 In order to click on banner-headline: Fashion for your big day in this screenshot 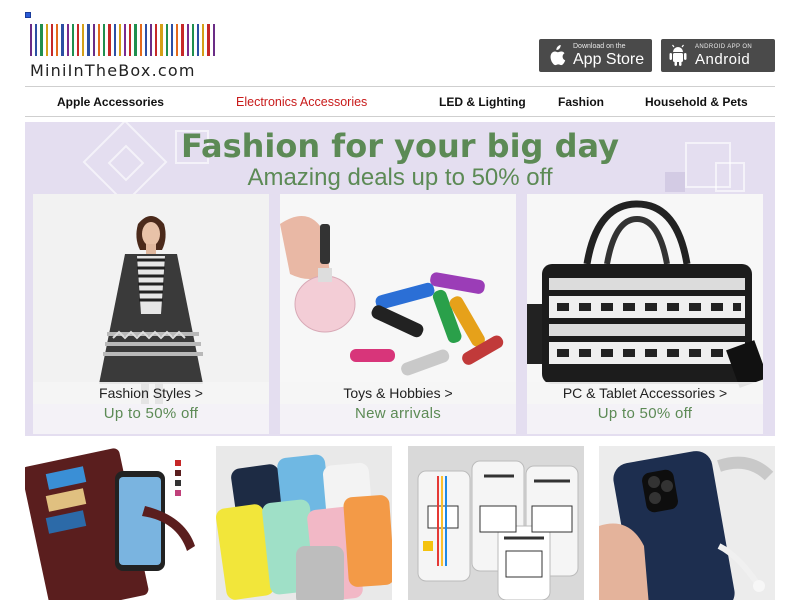, I will do `click(400, 146)`.